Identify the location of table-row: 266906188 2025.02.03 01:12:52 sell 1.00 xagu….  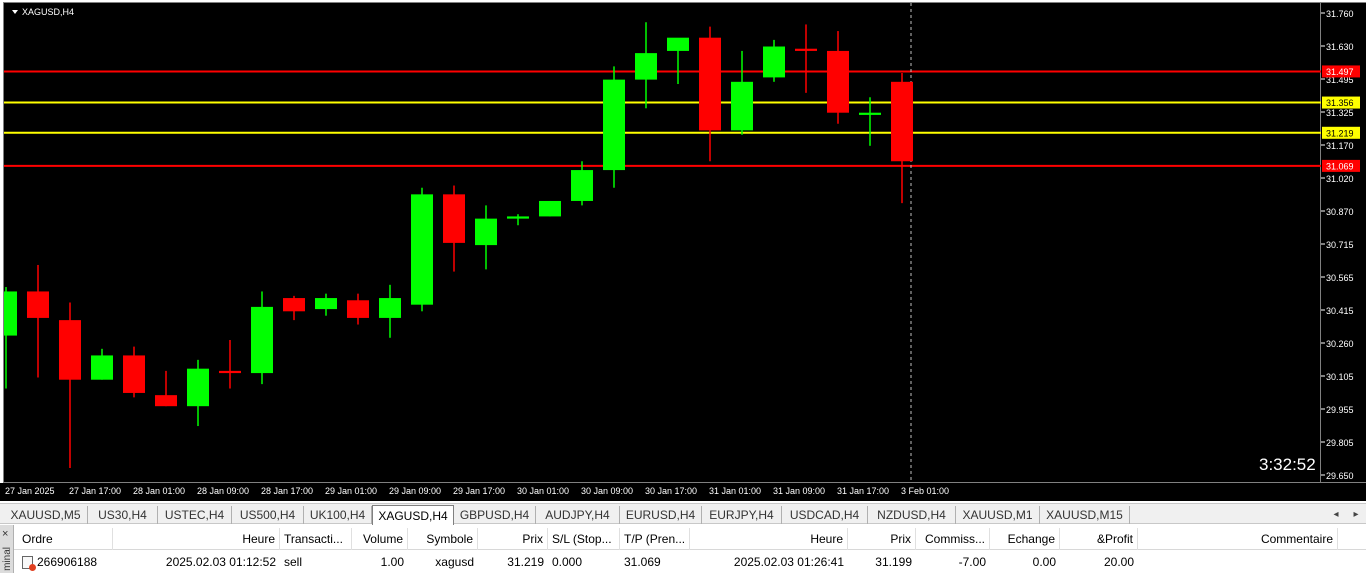
(690, 562).